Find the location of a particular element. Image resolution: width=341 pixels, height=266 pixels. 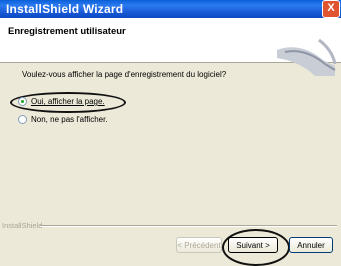

radio-yes is located at coordinates (22, 101).